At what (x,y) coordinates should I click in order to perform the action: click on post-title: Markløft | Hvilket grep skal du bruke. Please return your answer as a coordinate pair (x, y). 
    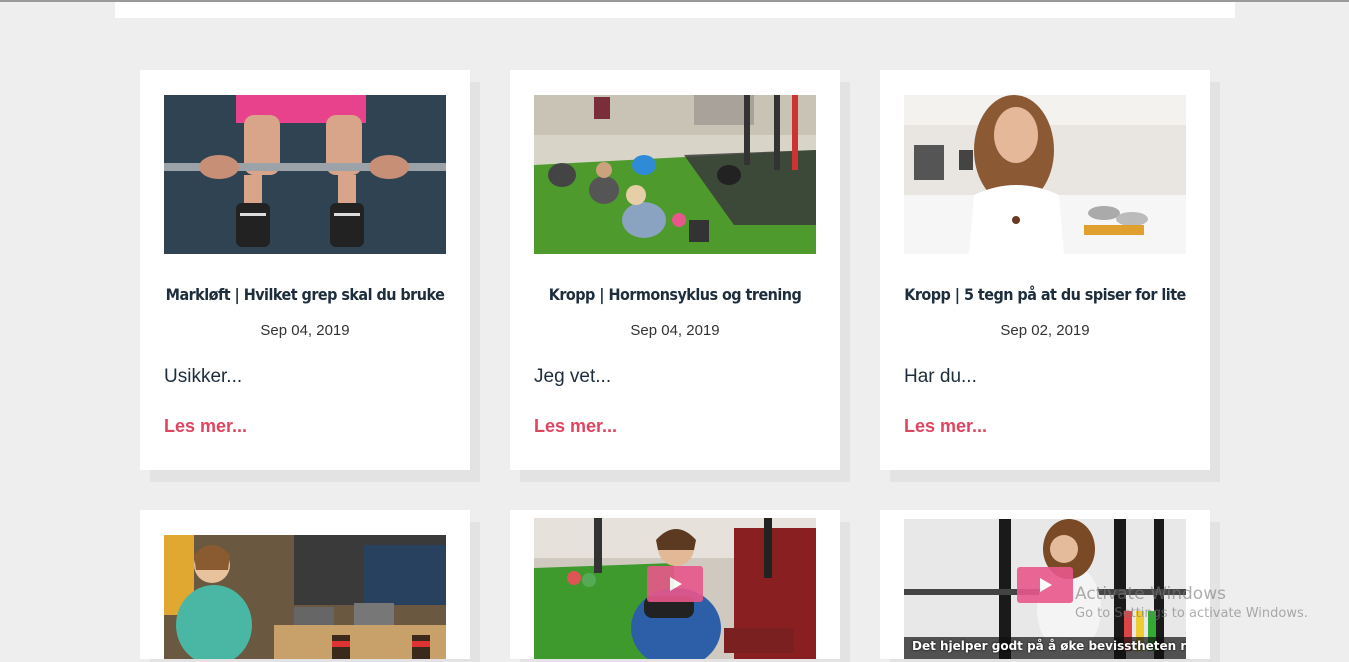
    Looking at the image, I should click on (305, 294).